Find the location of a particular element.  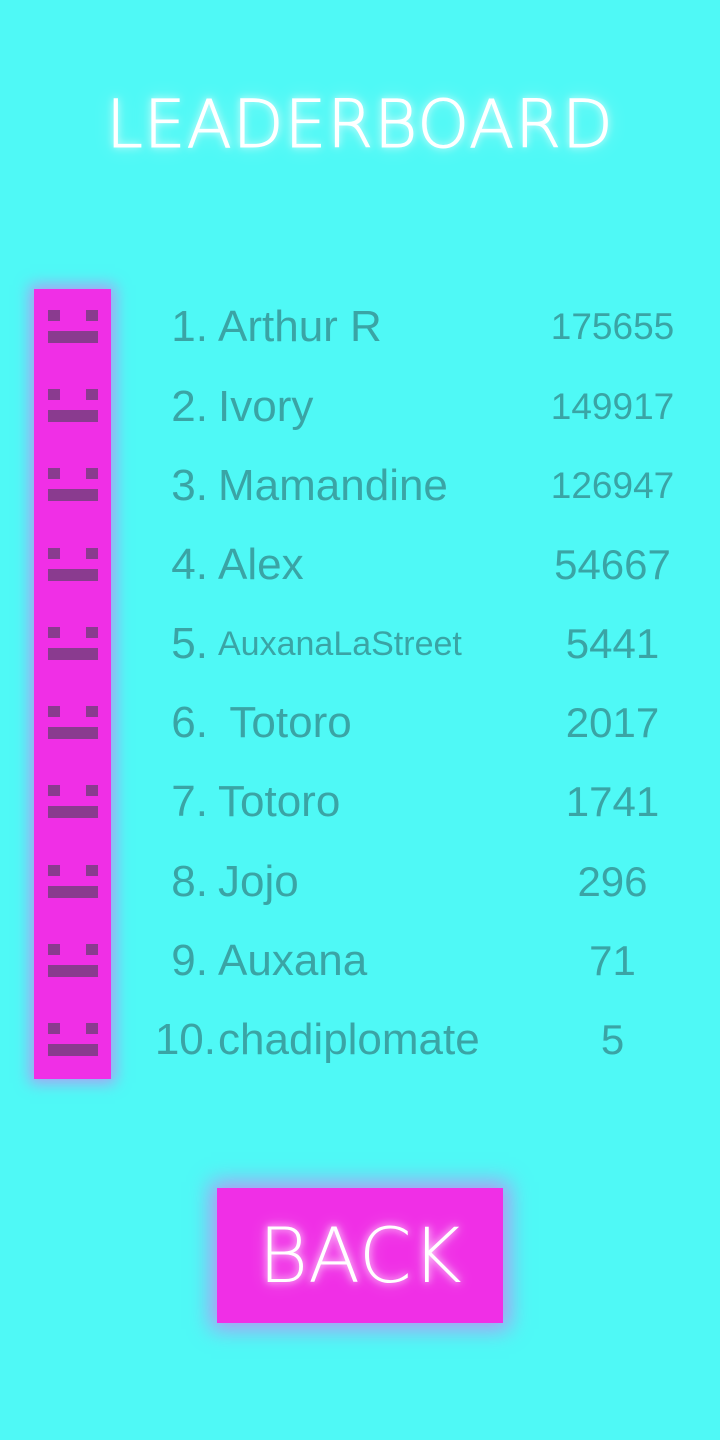

rank-label: 8. is located at coordinates (189, 881).